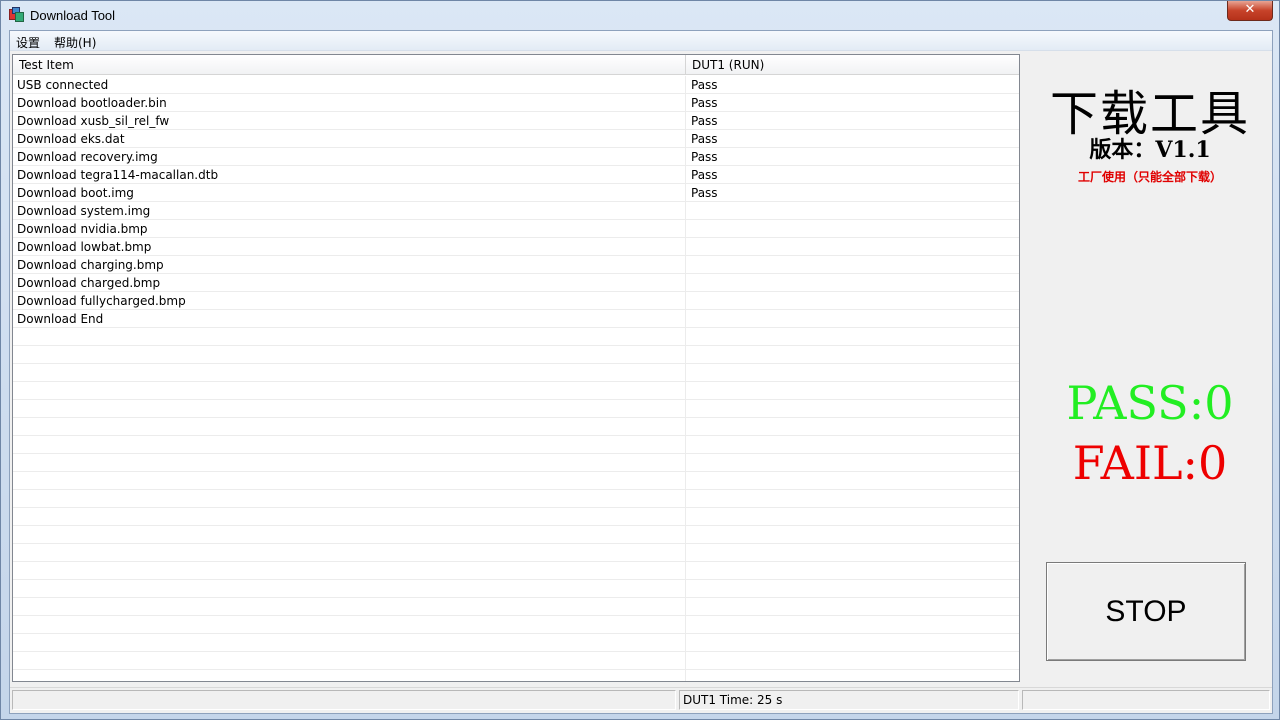 The height and width of the screenshot is (720, 1280). Describe the element at coordinates (73, 15) in the screenshot. I see `window-title: Download Tool` at that location.